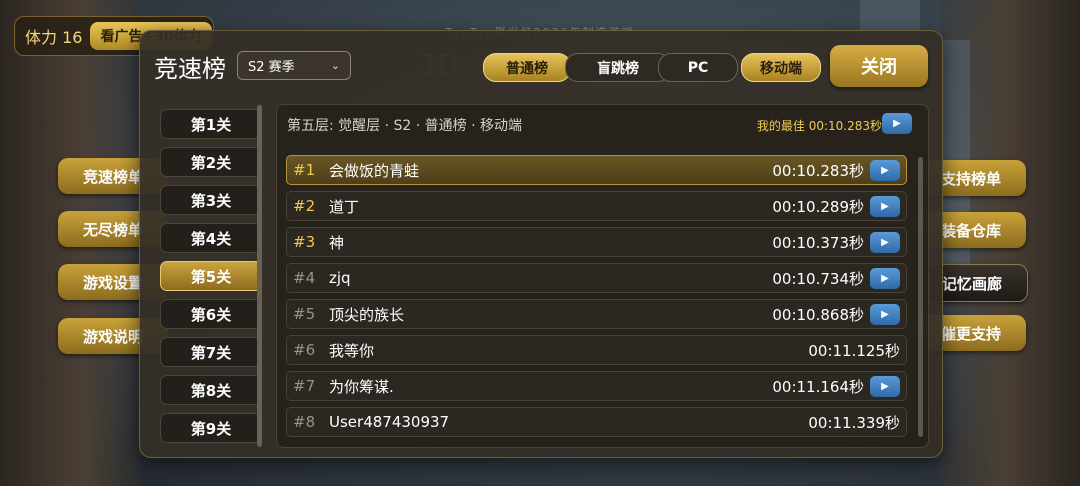 This screenshot has height=486, width=1080. I want to click on row-rank: #5, so click(304, 314).